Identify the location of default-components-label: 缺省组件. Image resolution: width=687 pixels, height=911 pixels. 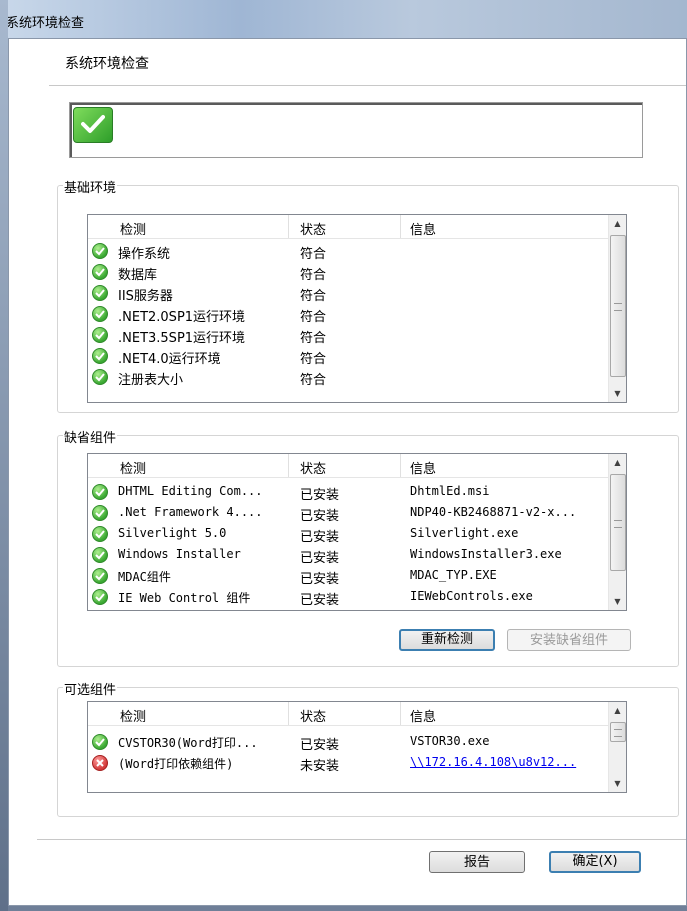
(90, 436).